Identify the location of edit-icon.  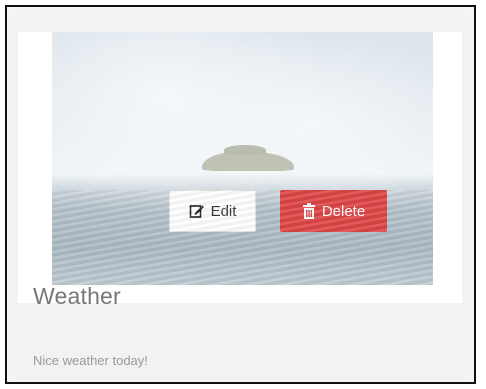
(197, 211).